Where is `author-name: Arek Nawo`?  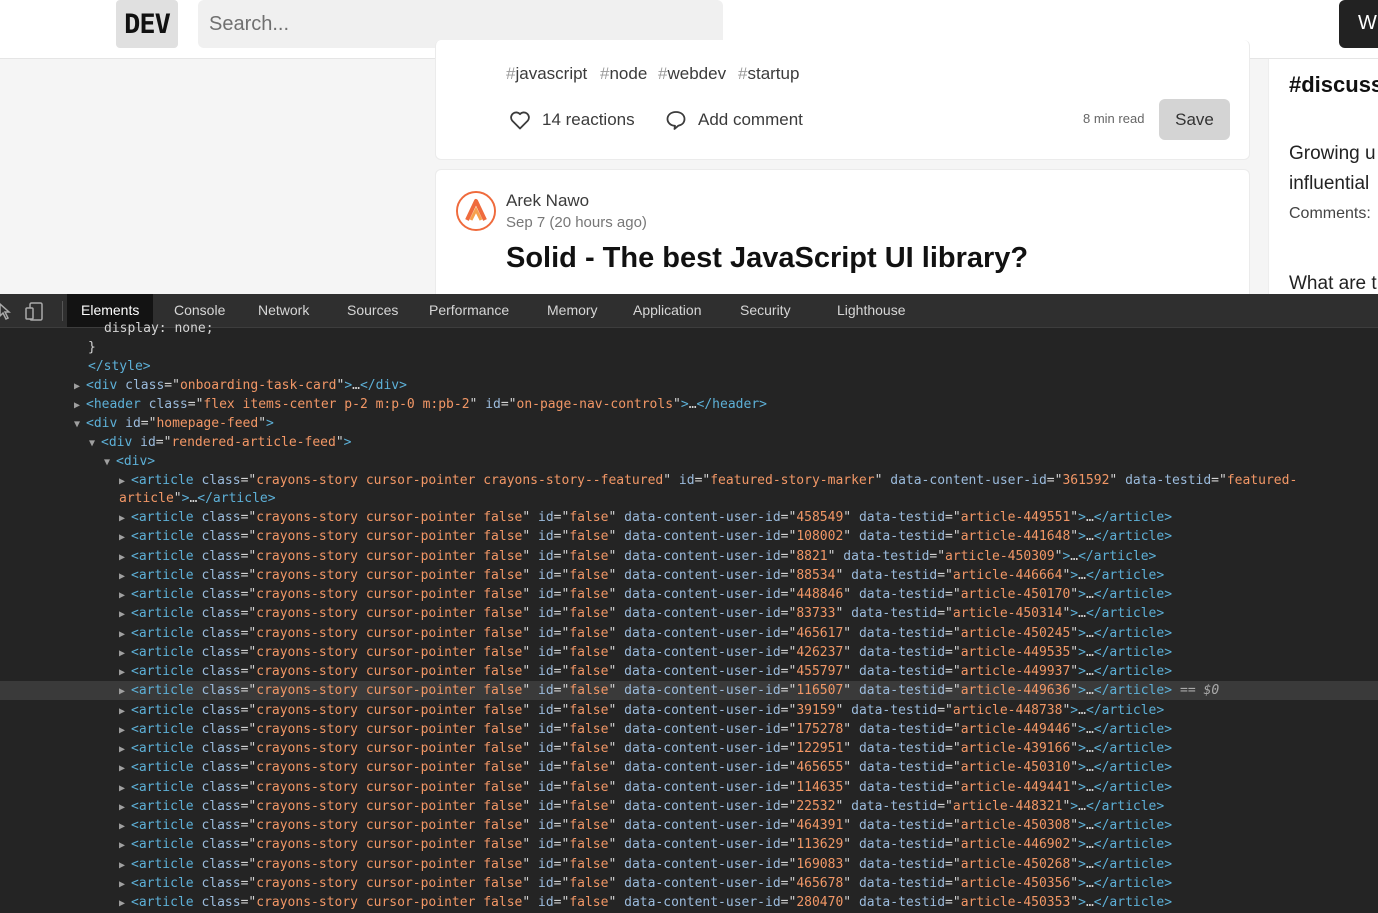 author-name: Arek Nawo is located at coordinates (547, 201).